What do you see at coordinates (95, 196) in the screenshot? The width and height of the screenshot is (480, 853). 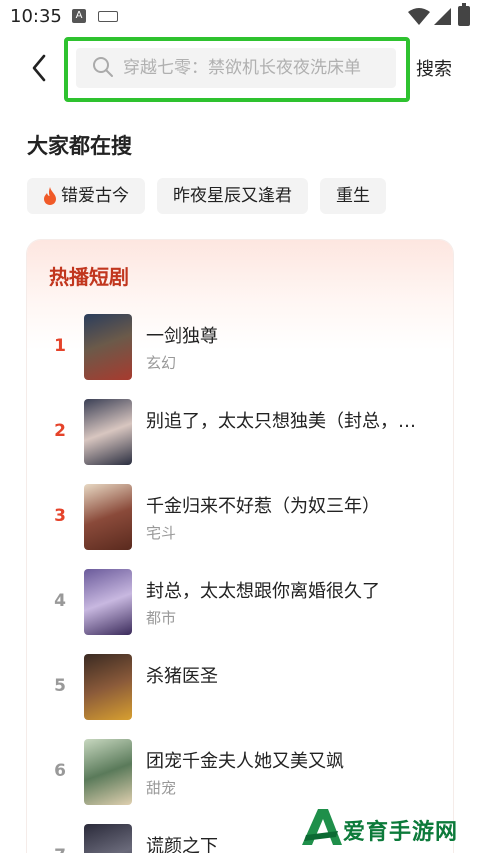 I see `chip-label: 错爱古今` at bounding box center [95, 196].